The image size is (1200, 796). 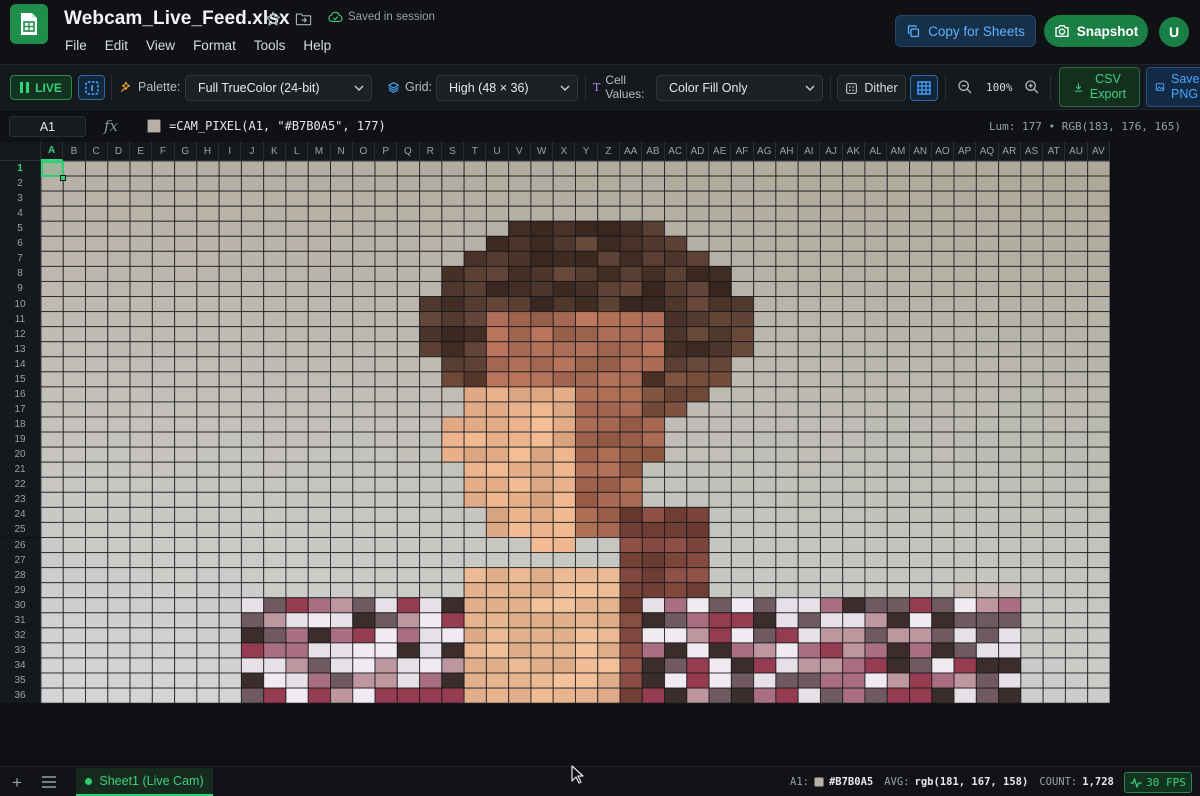 What do you see at coordinates (252, 151) in the screenshot?
I see `column-header-j: J` at bounding box center [252, 151].